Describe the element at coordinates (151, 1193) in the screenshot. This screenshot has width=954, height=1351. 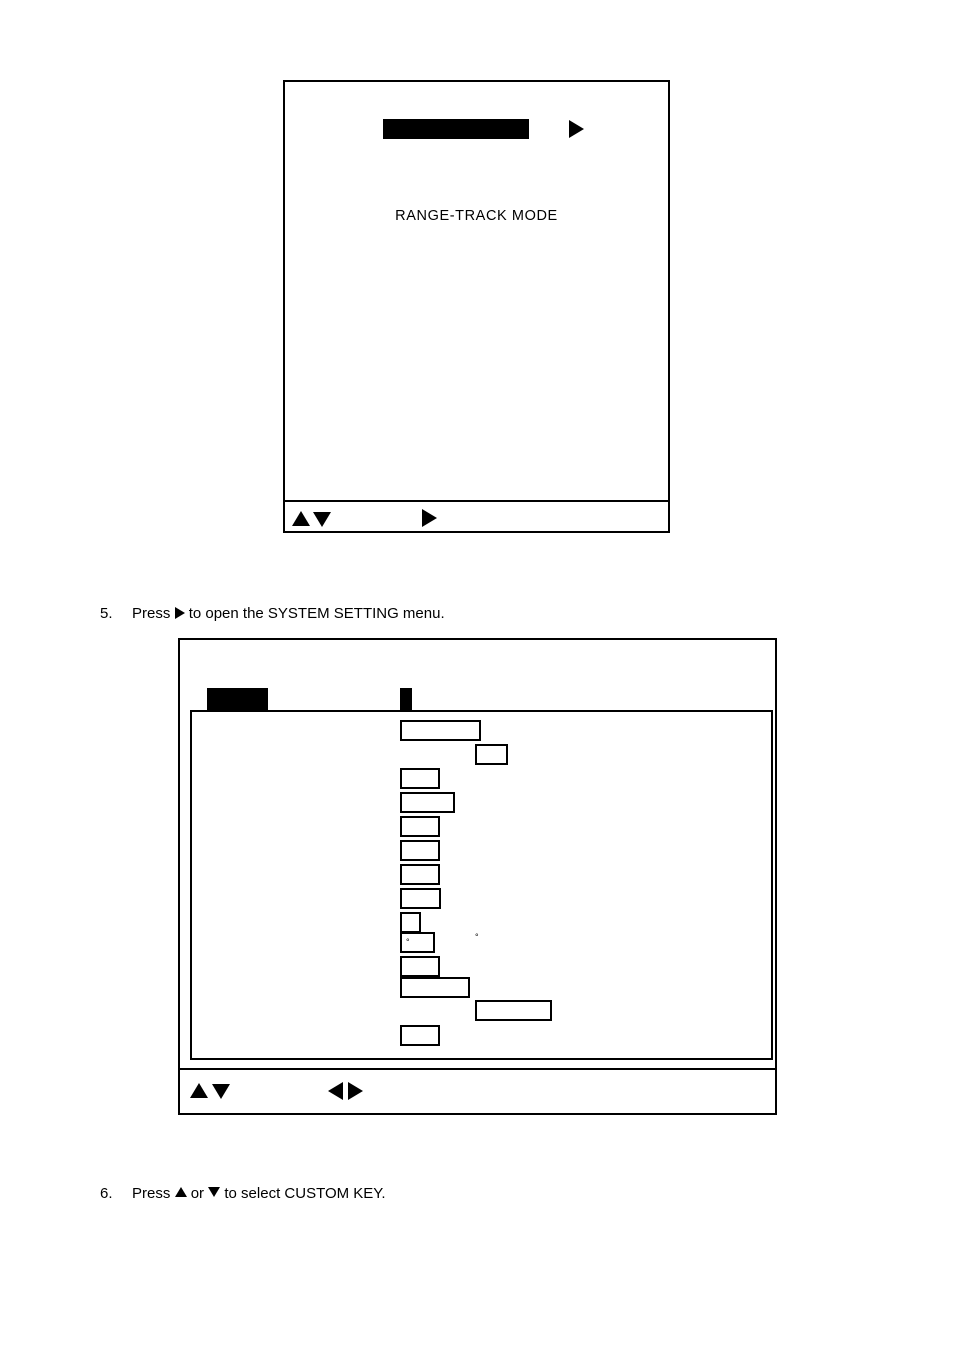
I see `step-6-text-before: Press` at that location.